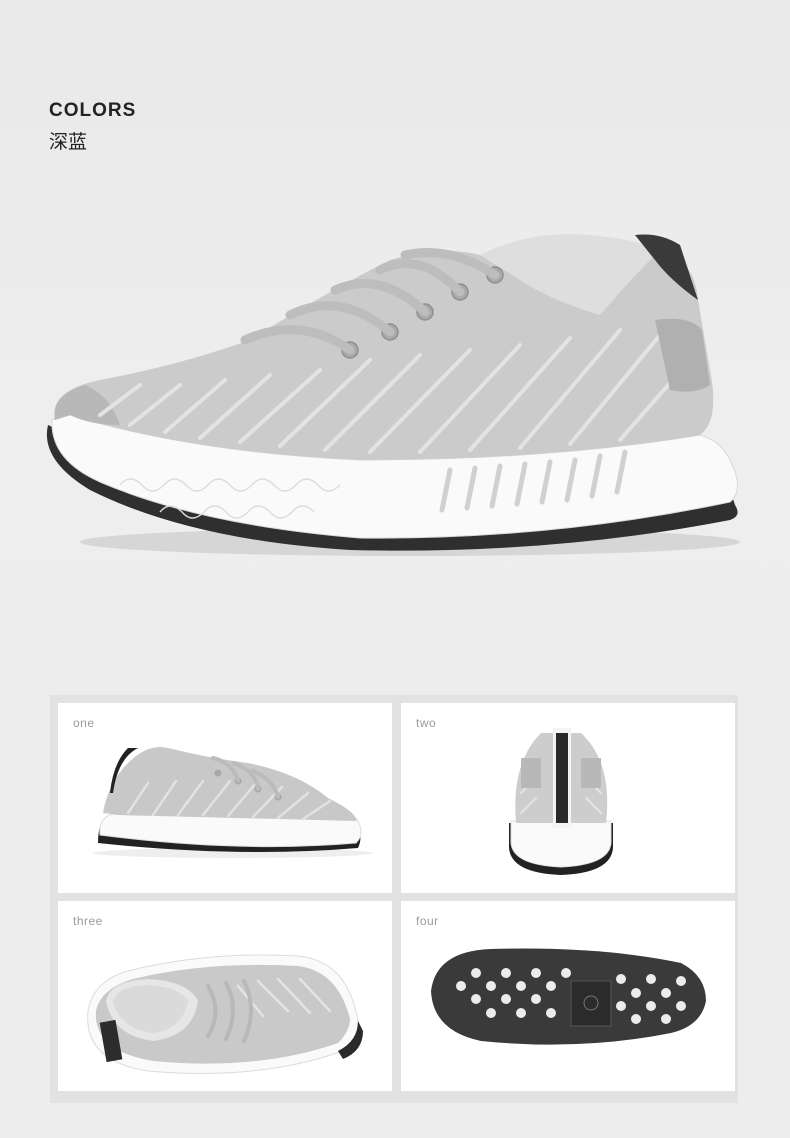 This screenshot has height=1138, width=790. I want to click on shoe-outsole-image, so click(568, 996).